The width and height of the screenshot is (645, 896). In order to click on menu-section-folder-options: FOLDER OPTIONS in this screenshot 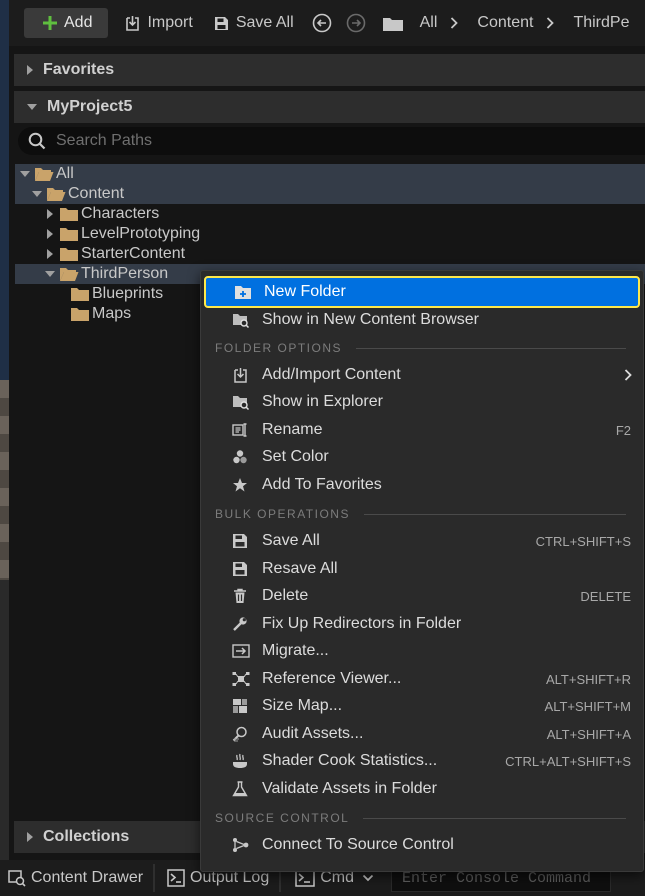, I will do `click(420, 348)`.